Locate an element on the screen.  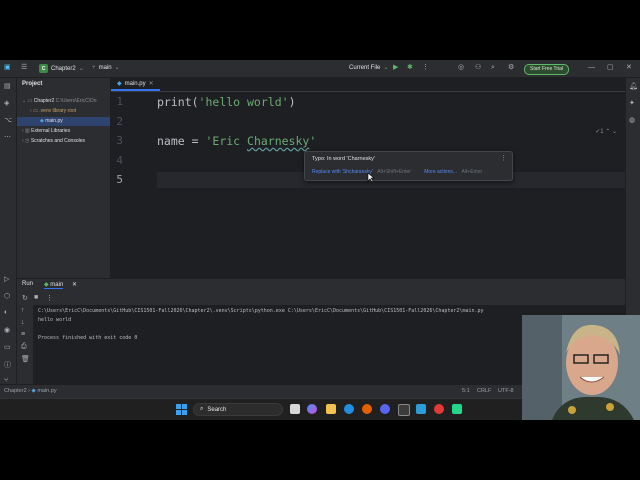
firefox-icon is located at coordinates (367, 409).